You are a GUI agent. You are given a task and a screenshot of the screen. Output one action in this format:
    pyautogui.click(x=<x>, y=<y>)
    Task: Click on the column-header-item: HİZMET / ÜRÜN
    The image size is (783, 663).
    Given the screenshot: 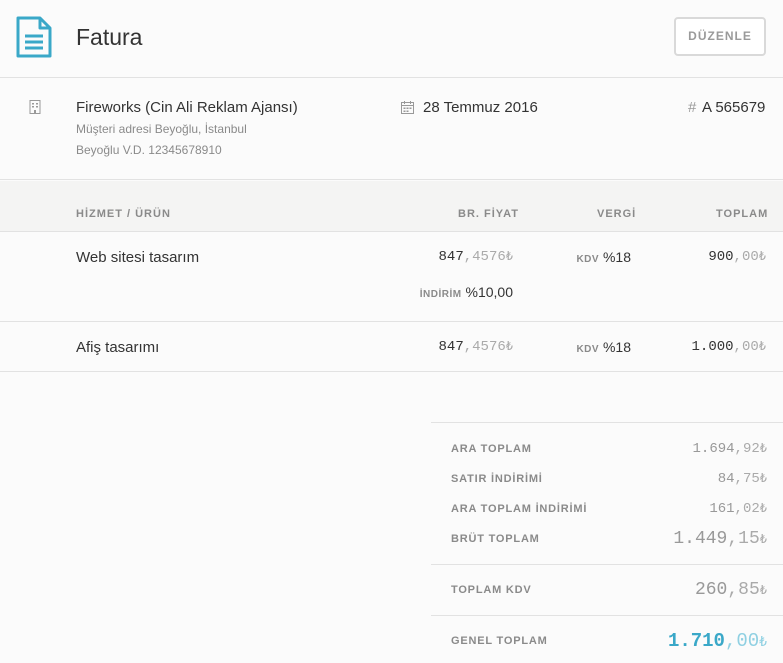 What is the action you would take?
    pyautogui.click(x=123, y=214)
    